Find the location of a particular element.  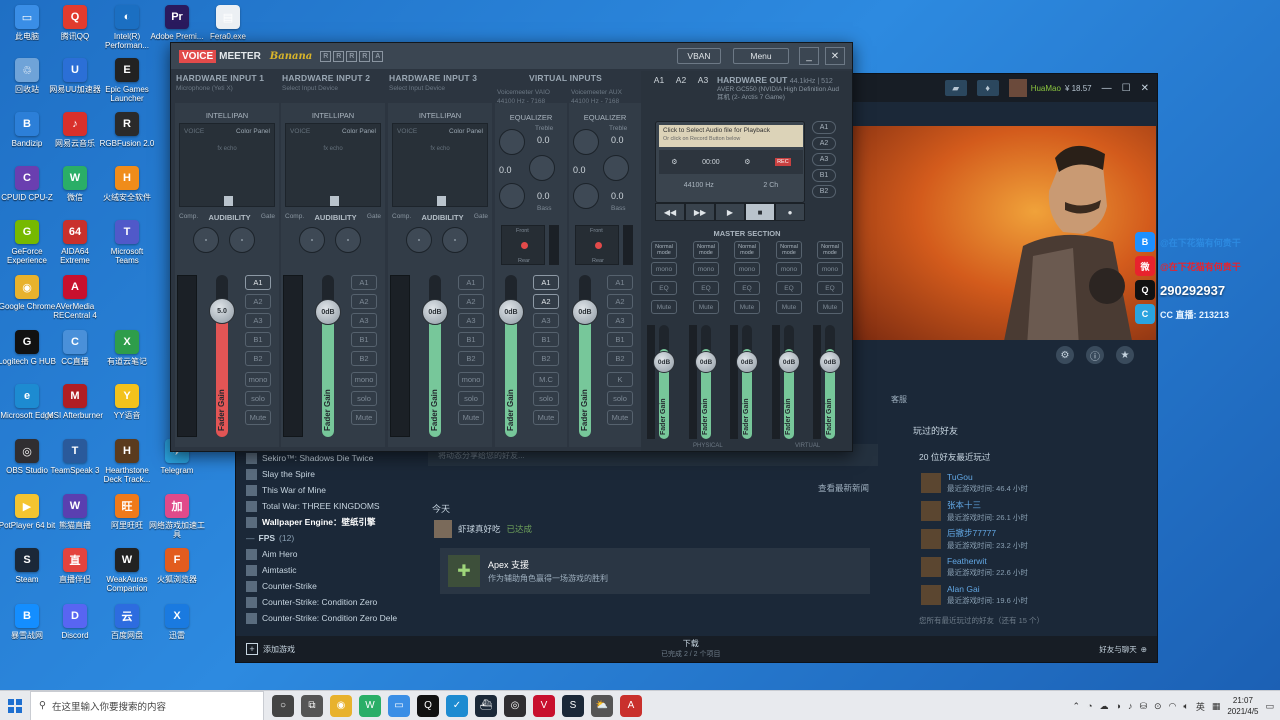

game-list-item: Slay the Spire is located at coordinates (331, 474).